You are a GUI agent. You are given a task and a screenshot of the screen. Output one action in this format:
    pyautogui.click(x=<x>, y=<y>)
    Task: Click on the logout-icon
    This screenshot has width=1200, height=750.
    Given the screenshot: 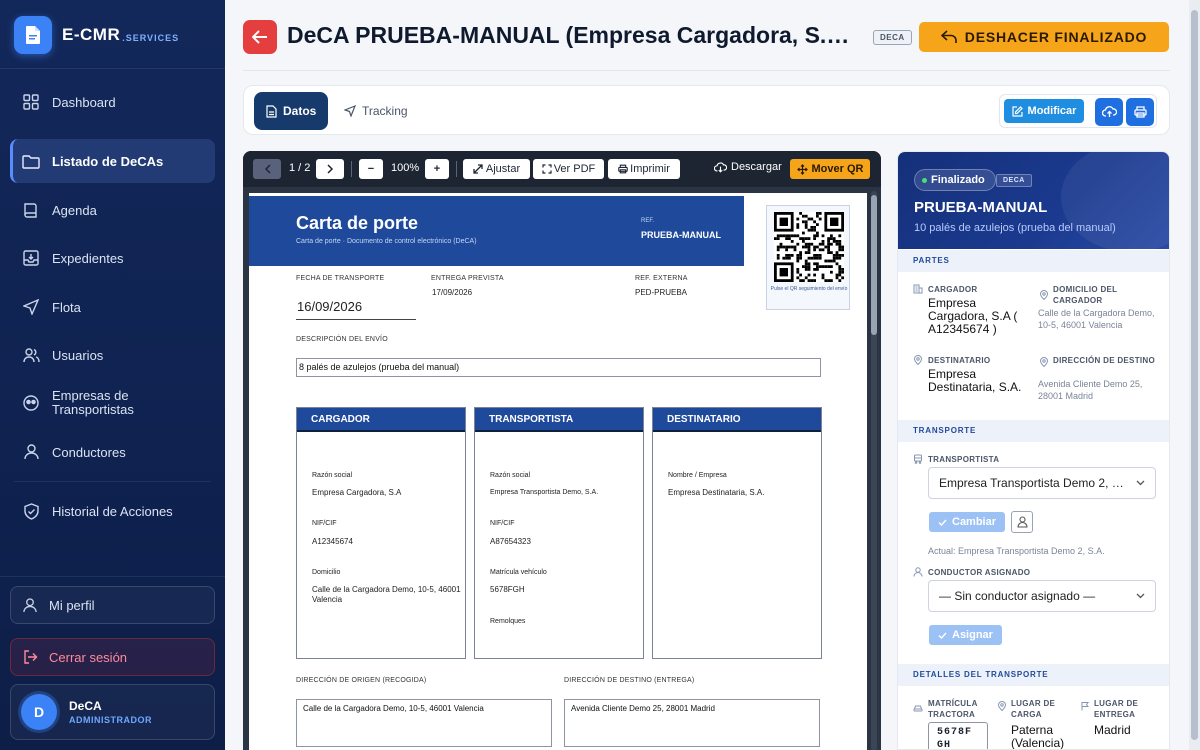 What is the action you would take?
    pyautogui.click(x=31, y=657)
    